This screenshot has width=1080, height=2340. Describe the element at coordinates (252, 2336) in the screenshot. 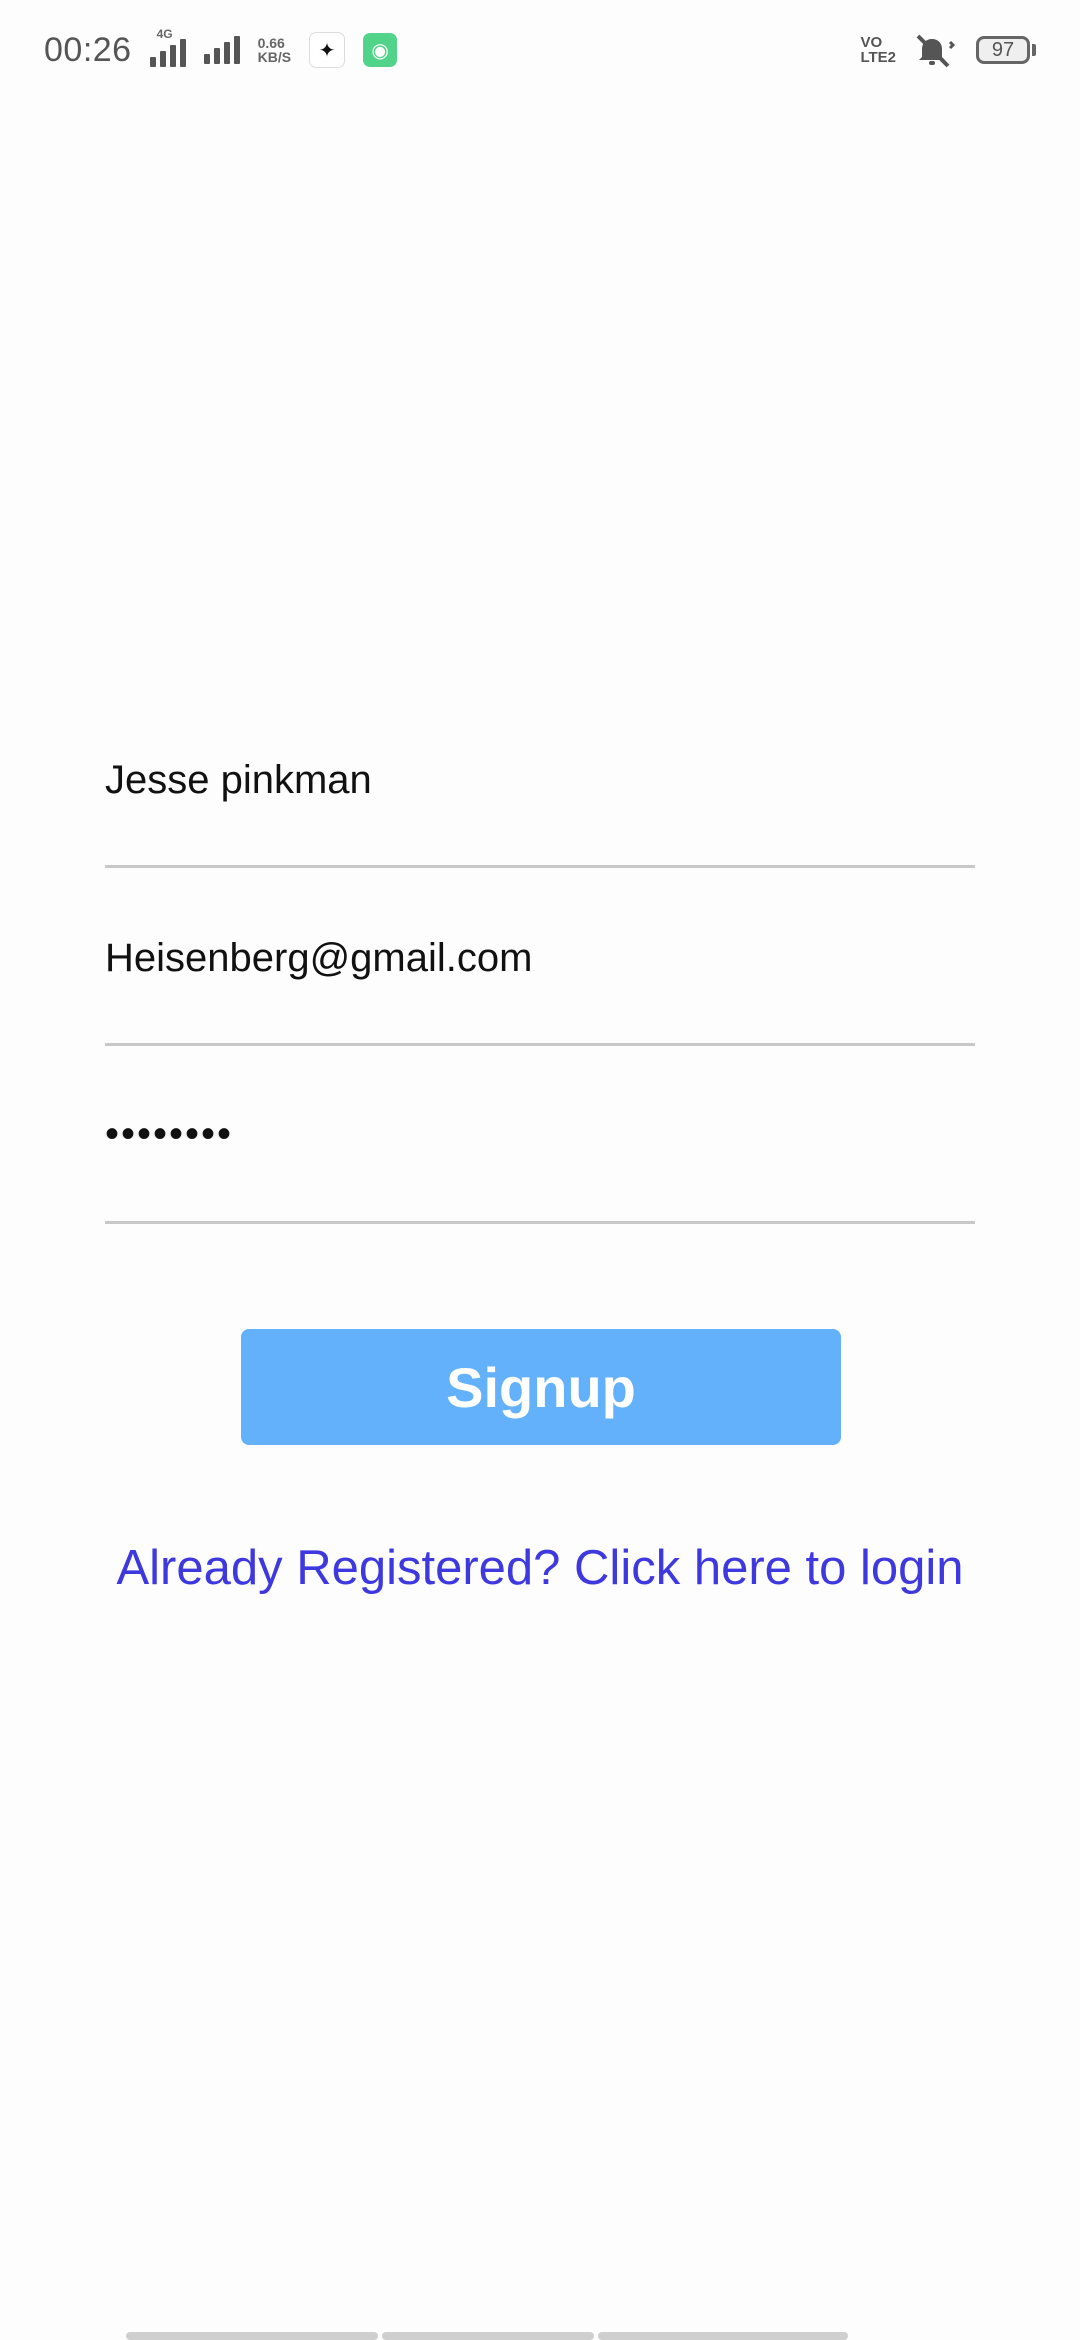

I see `nav-handle-left` at that location.